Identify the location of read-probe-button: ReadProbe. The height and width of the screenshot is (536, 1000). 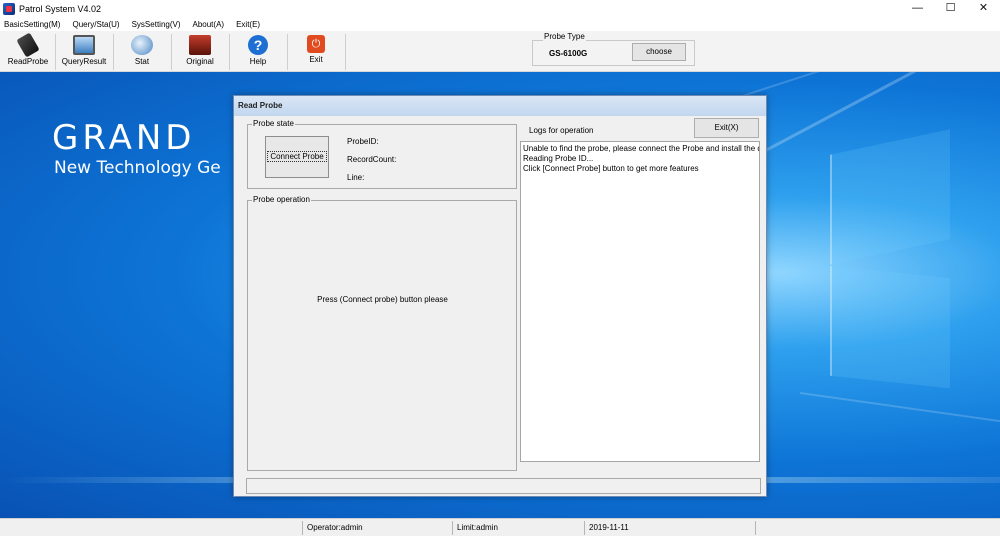
(28, 51).